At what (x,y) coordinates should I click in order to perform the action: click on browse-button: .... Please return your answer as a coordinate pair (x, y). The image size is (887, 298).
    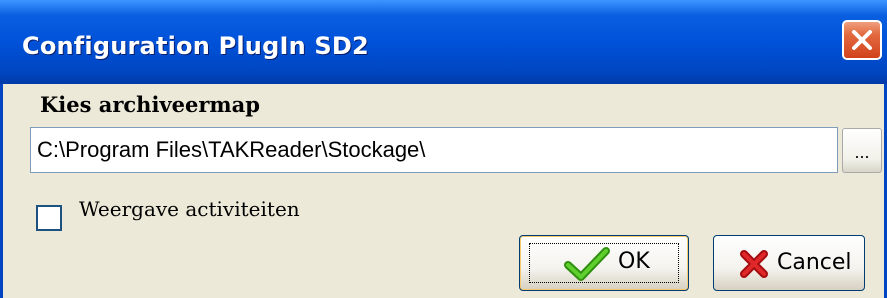
    Looking at the image, I should click on (862, 150).